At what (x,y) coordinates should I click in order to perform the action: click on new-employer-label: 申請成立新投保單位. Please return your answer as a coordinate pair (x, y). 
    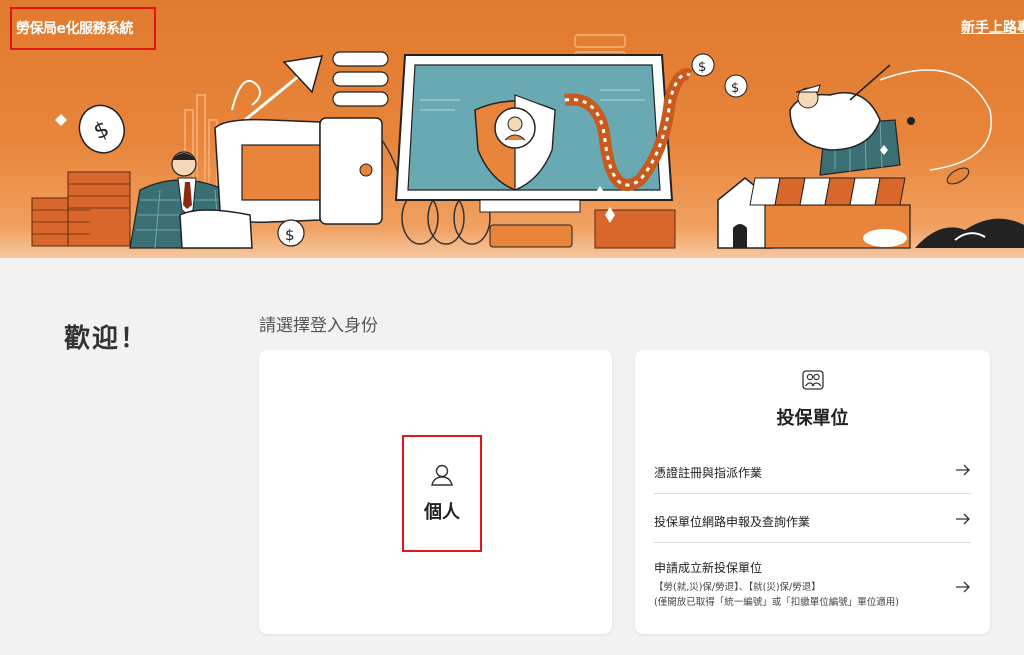
    Looking at the image, I should click on (708, 568).